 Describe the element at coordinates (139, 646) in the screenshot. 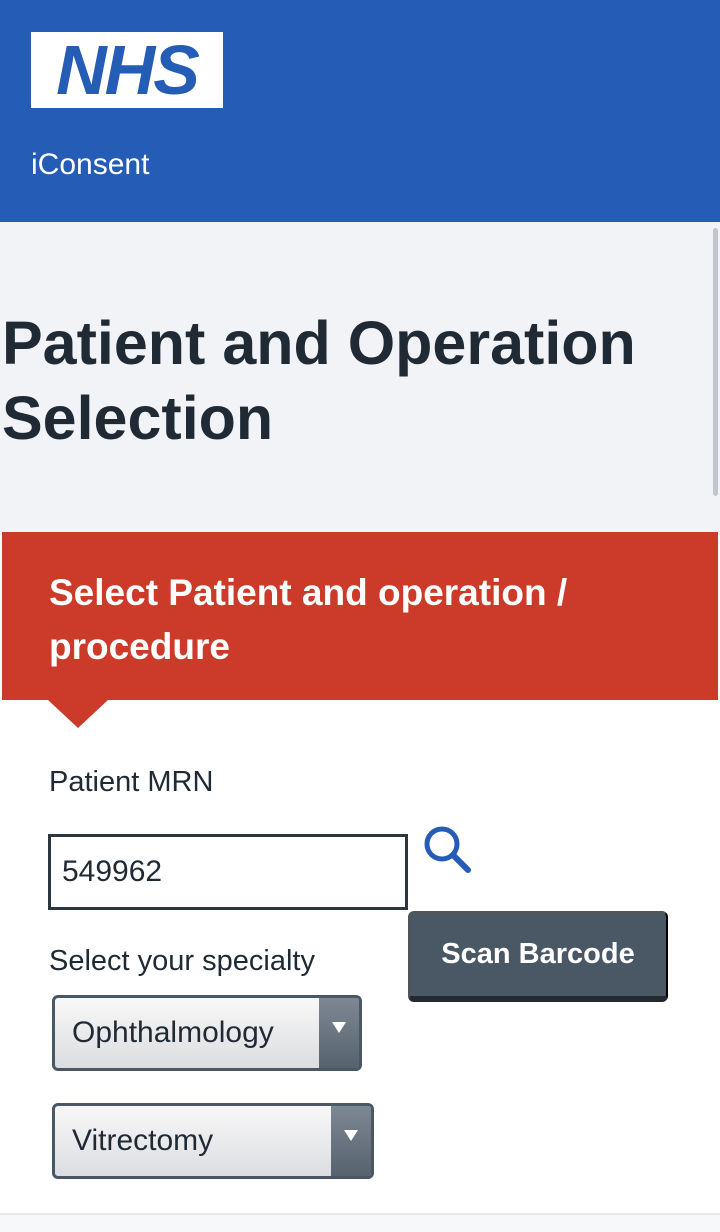

I see `section-heading-line2: procedure` at that location.